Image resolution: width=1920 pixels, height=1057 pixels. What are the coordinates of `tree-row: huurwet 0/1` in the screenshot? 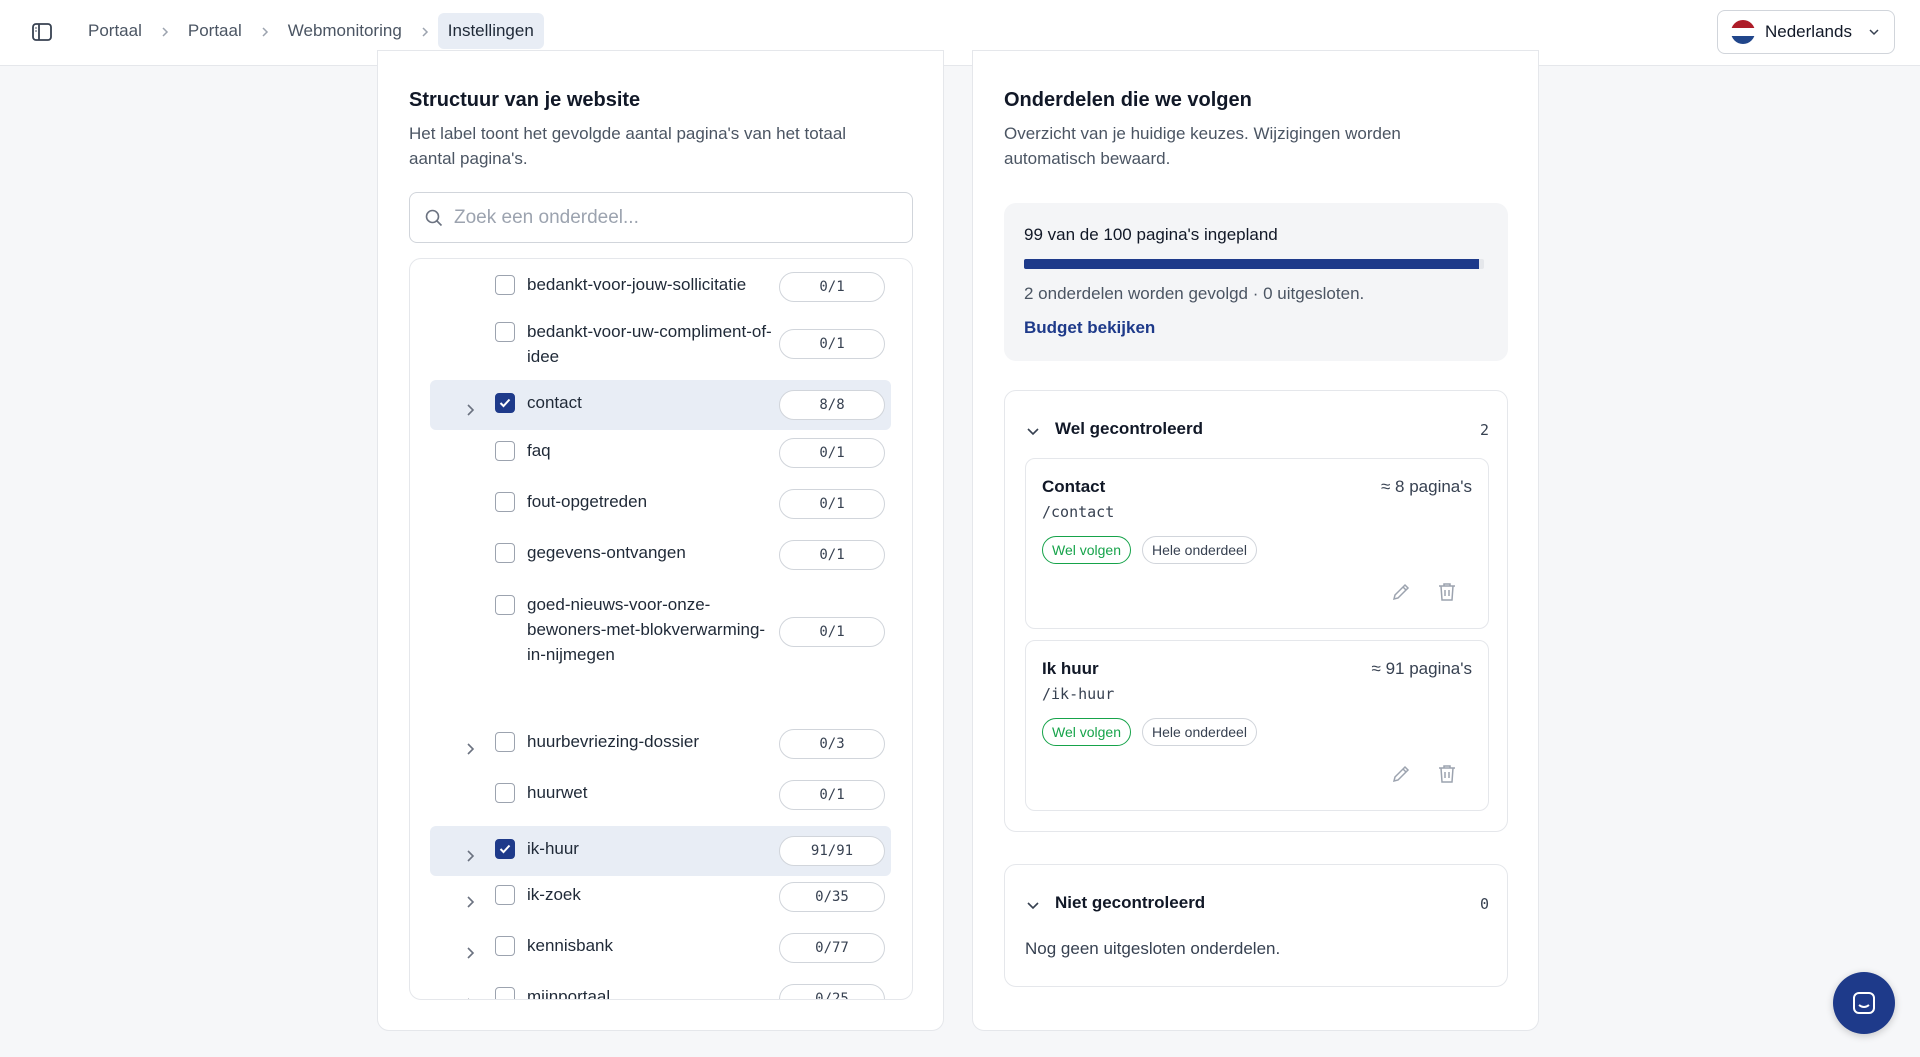 It's located at (660, 795).